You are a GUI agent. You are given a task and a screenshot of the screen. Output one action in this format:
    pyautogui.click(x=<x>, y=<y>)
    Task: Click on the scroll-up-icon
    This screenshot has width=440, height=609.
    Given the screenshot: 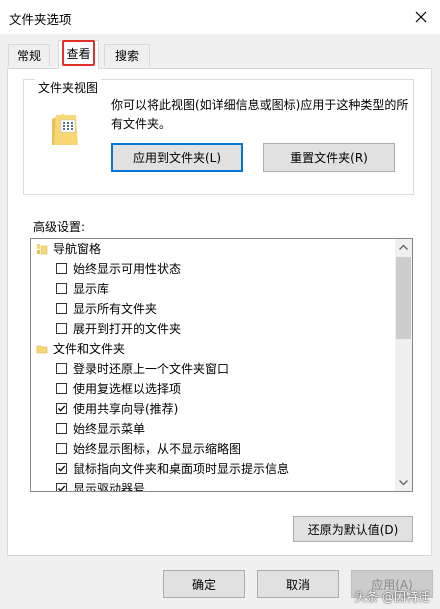 What is the action you would take?
    pyautogui.click(x=403, y=247)
    